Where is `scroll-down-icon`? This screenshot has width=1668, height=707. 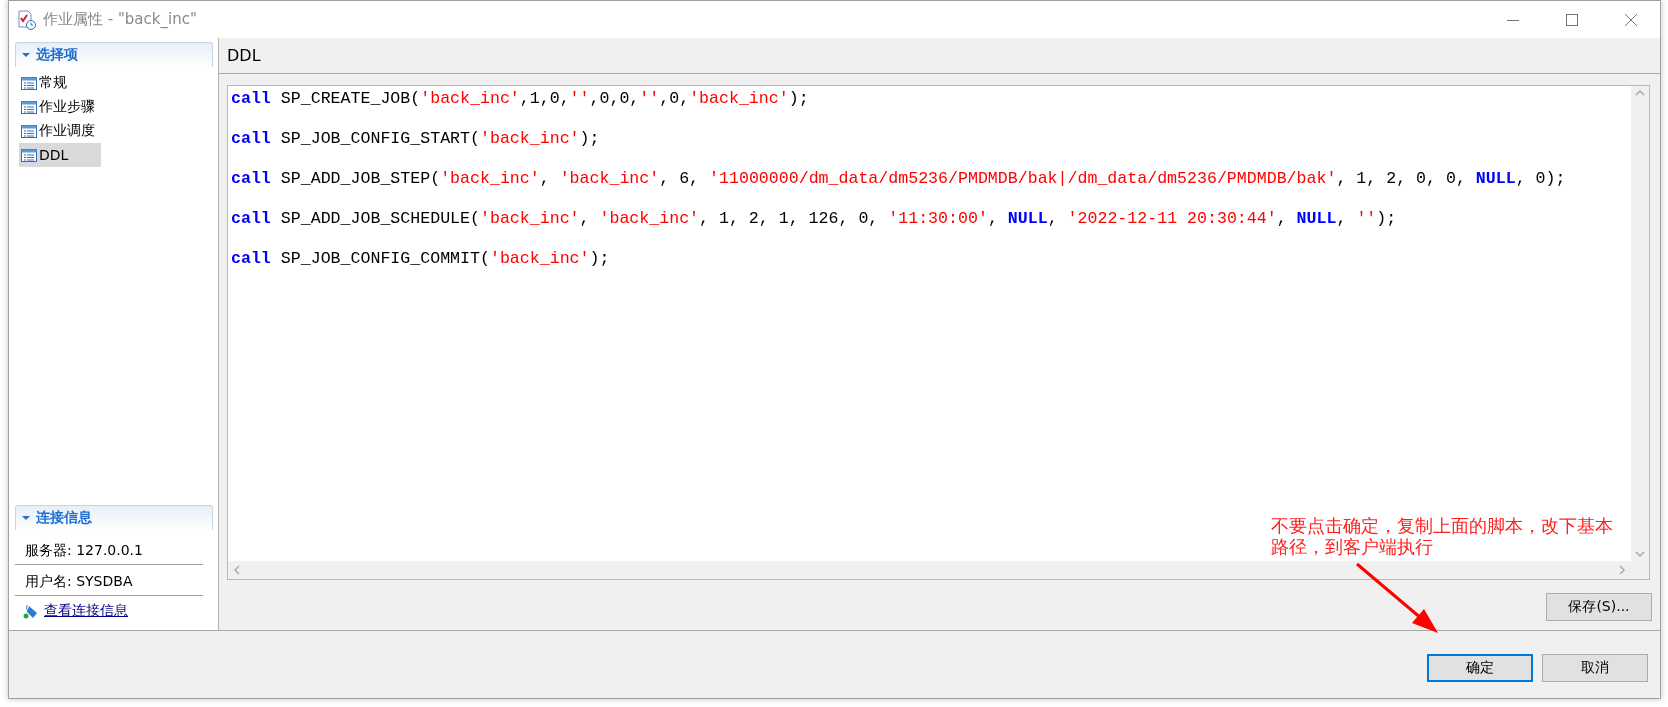 scroll-down-icon is located at coordinates (1640, 554).